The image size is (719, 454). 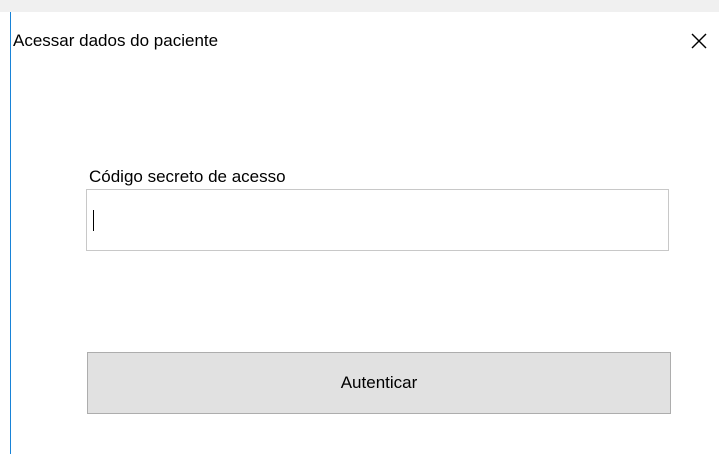 I want to click on access-code-label: Código secreto de acesso, so click(x=187, y=176).